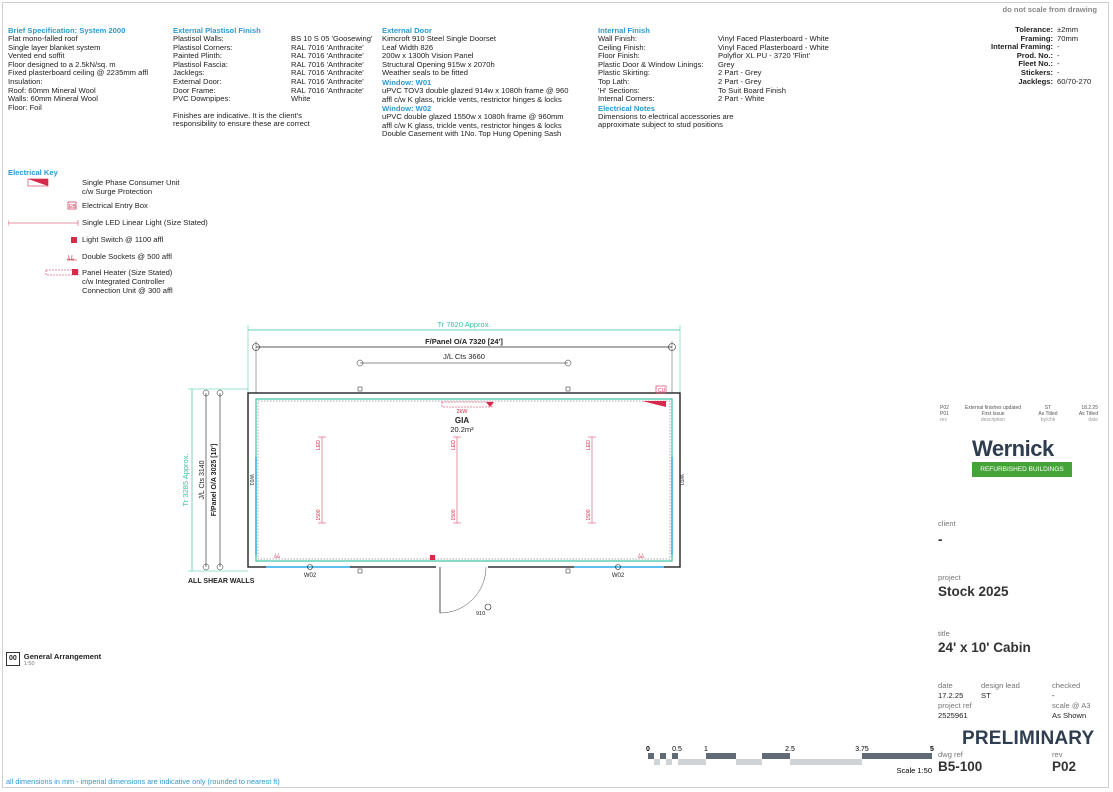 The image size is (1113, 792). What do you see at coordinates (1064, 762) in the screenshot?
I see `title-rev: rev P02` at bounding box center [1064, 762].